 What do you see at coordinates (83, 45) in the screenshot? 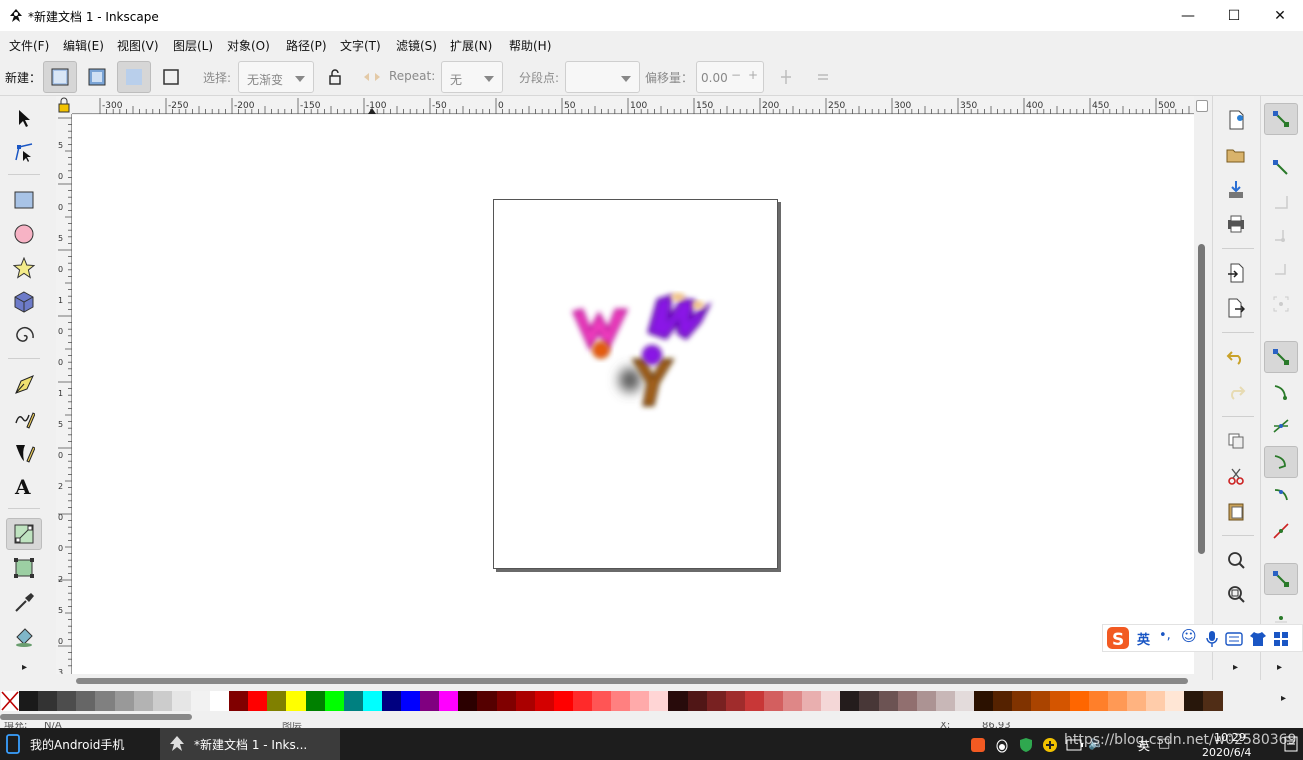
I see `menu-edit: 编辑(E)` at bounding box center [83, 45].